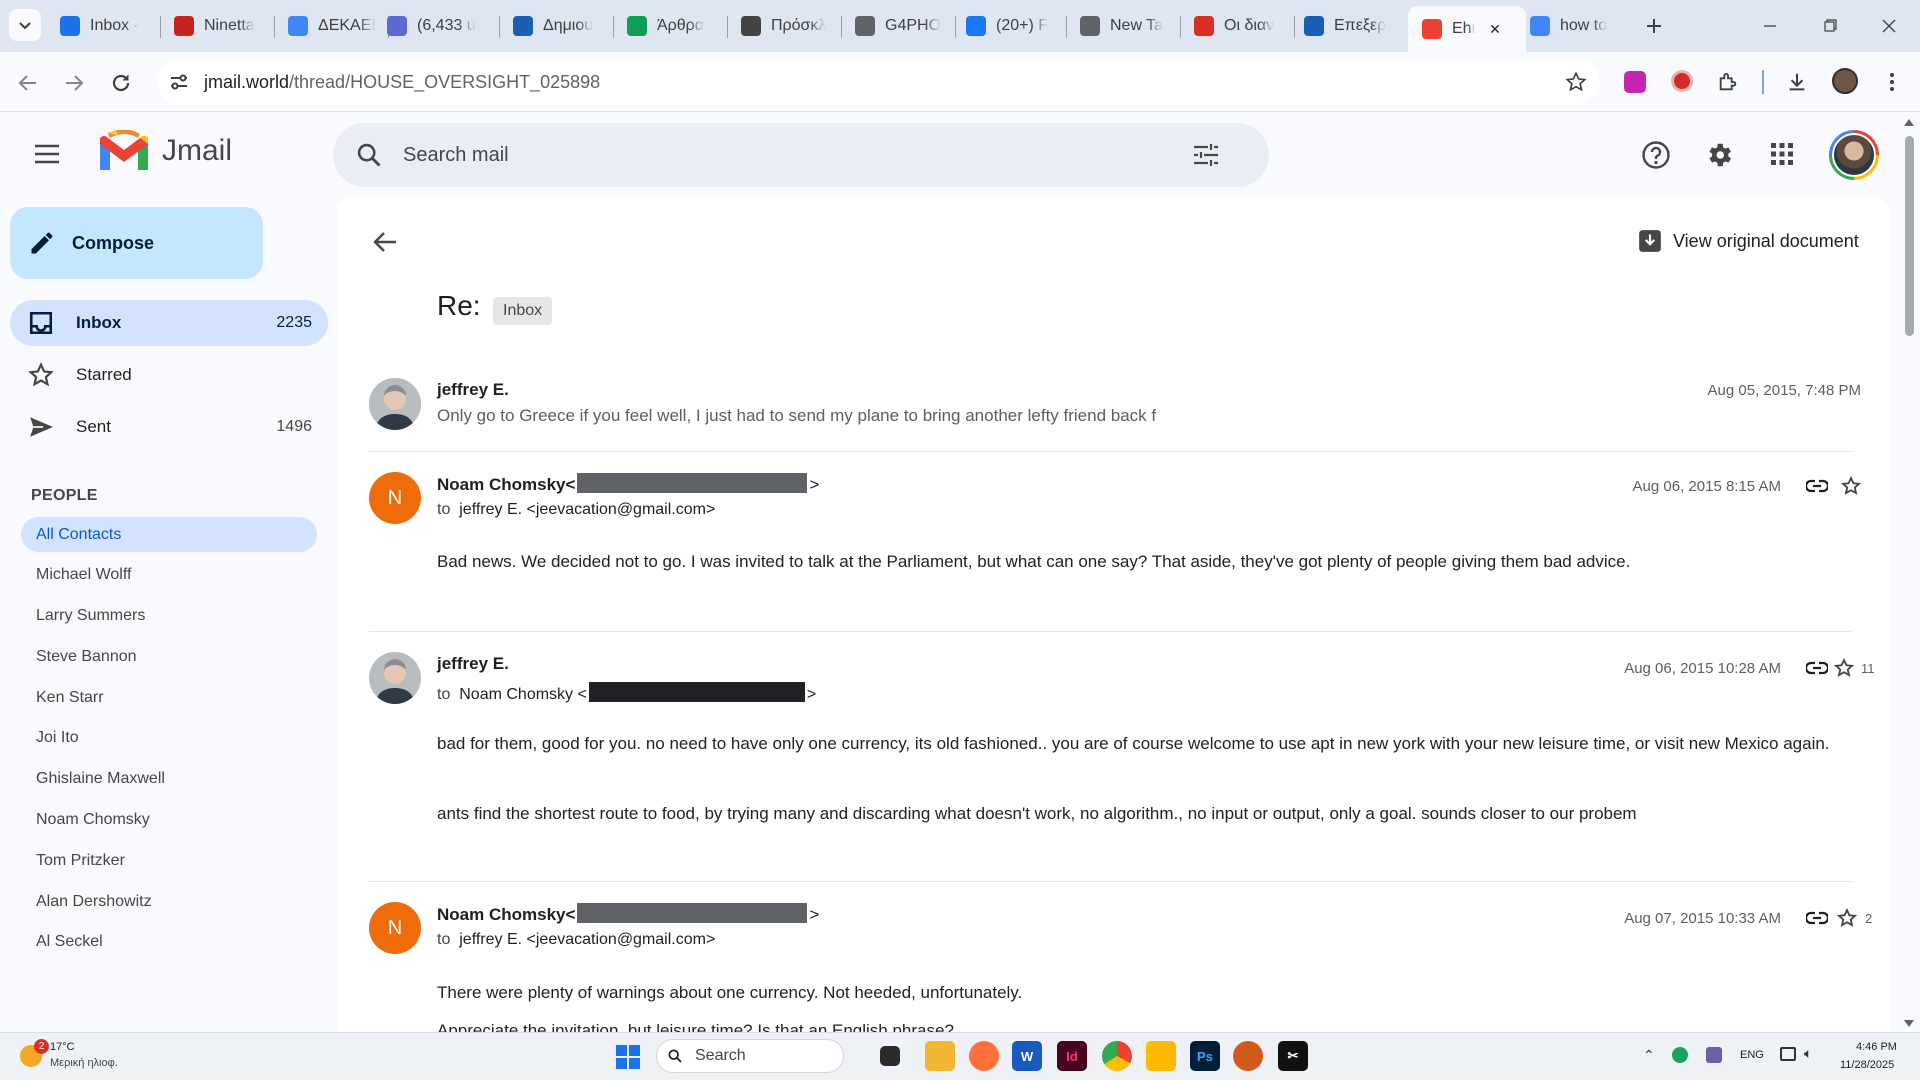 This screenshot has width=1920, height=1080. I want to click on inbox-label-chip: Inbox, so click(523, 311).